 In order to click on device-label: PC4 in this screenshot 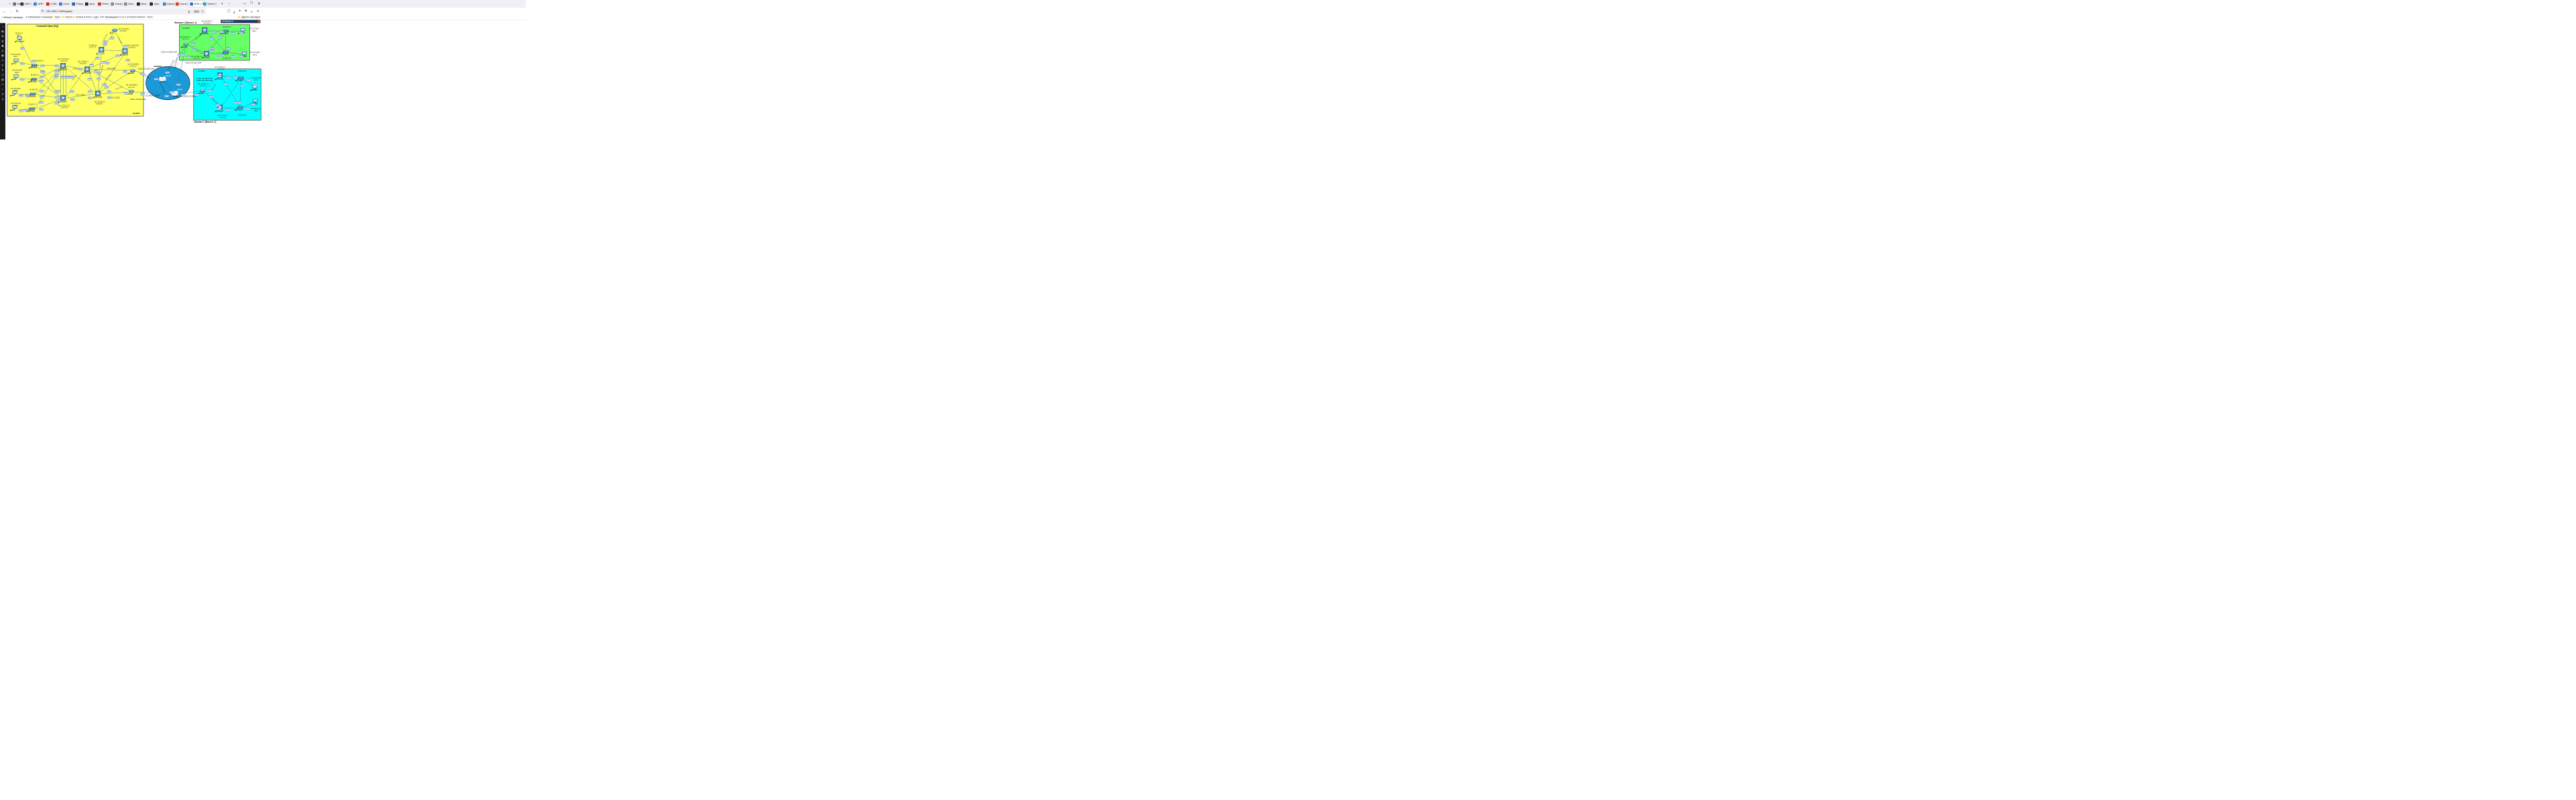, I will do `click(13, 96)`.